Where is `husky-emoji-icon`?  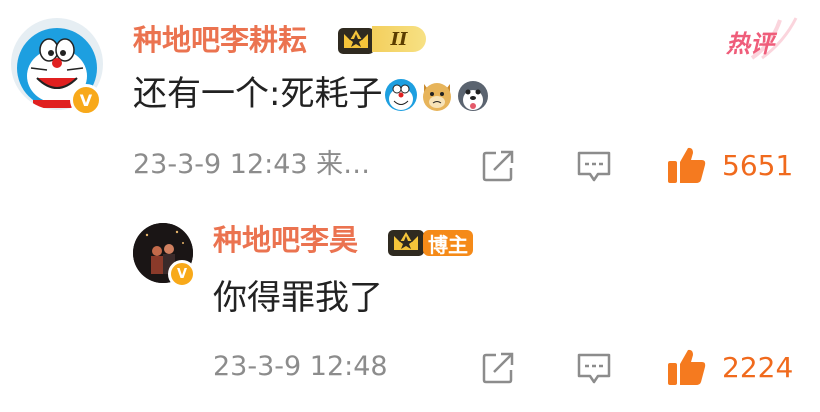
husky-emoji-icon is located at coordinates (473, 94).